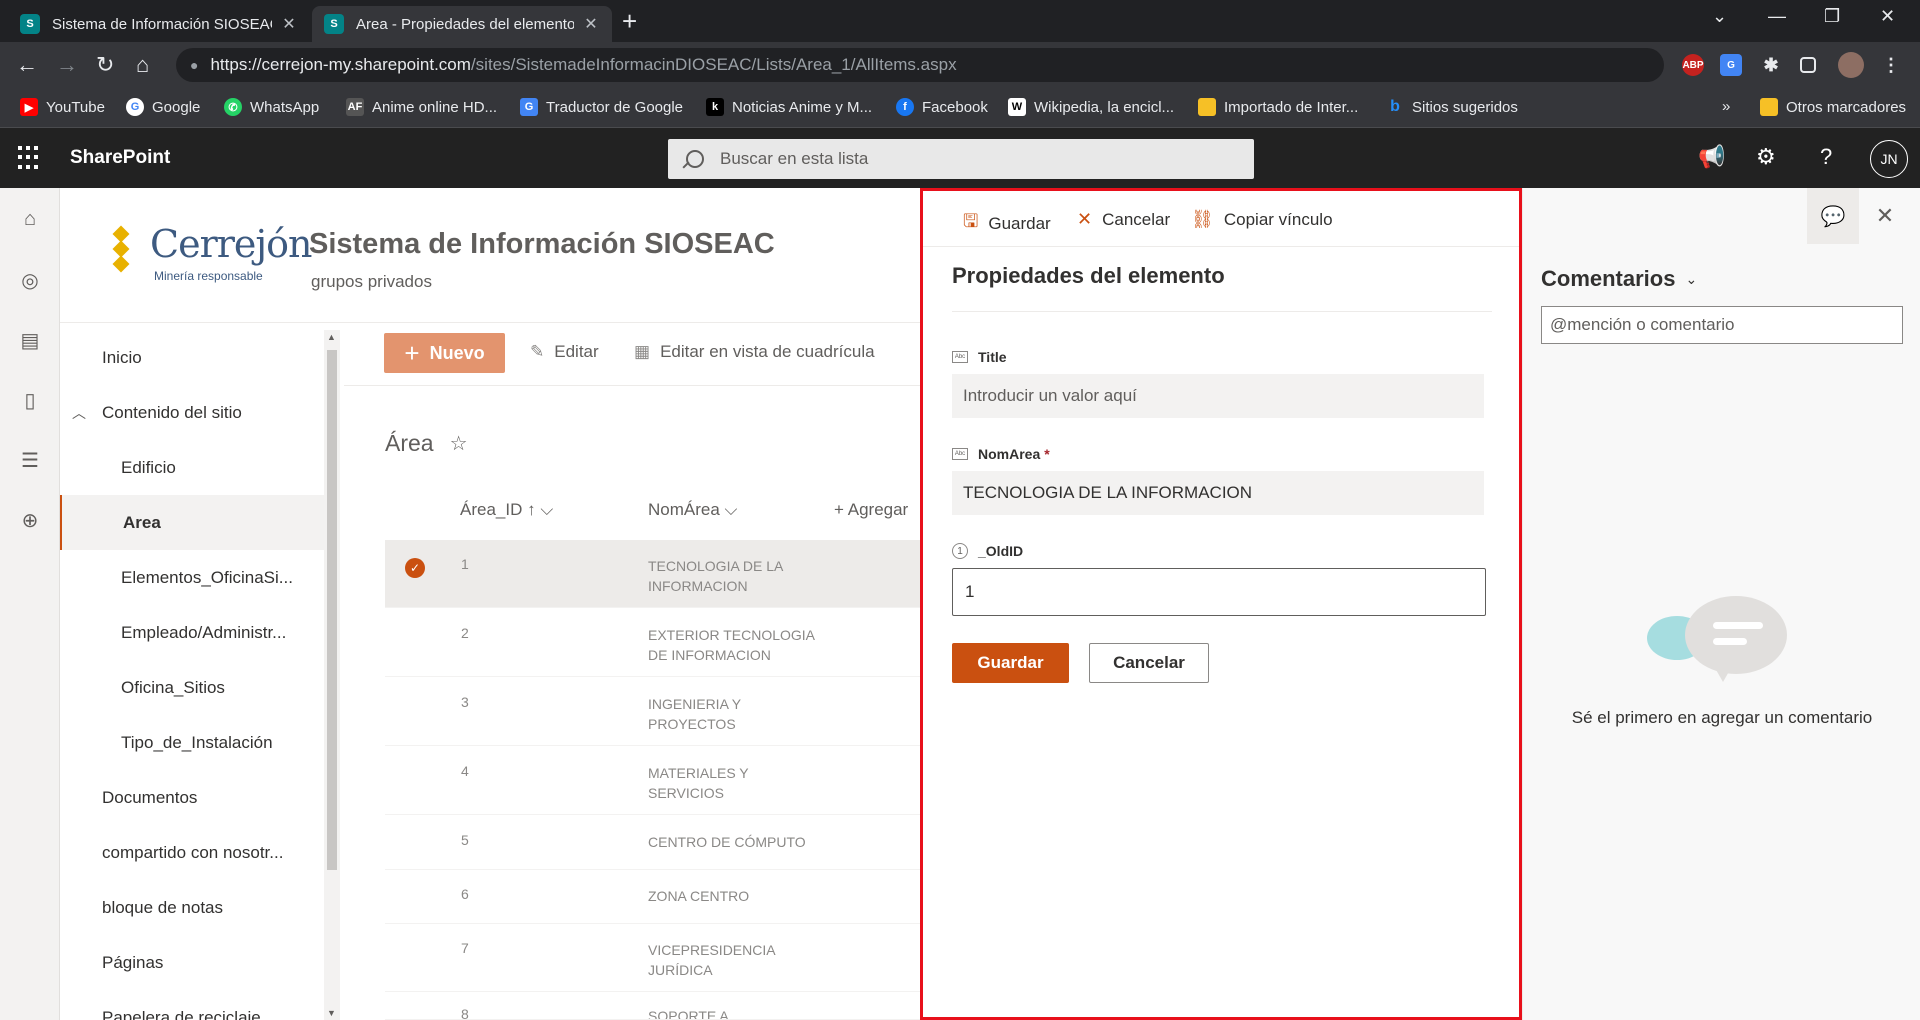  I want to click on column-header-nomarea: NomÁrea ⌵, so click(692, 510).